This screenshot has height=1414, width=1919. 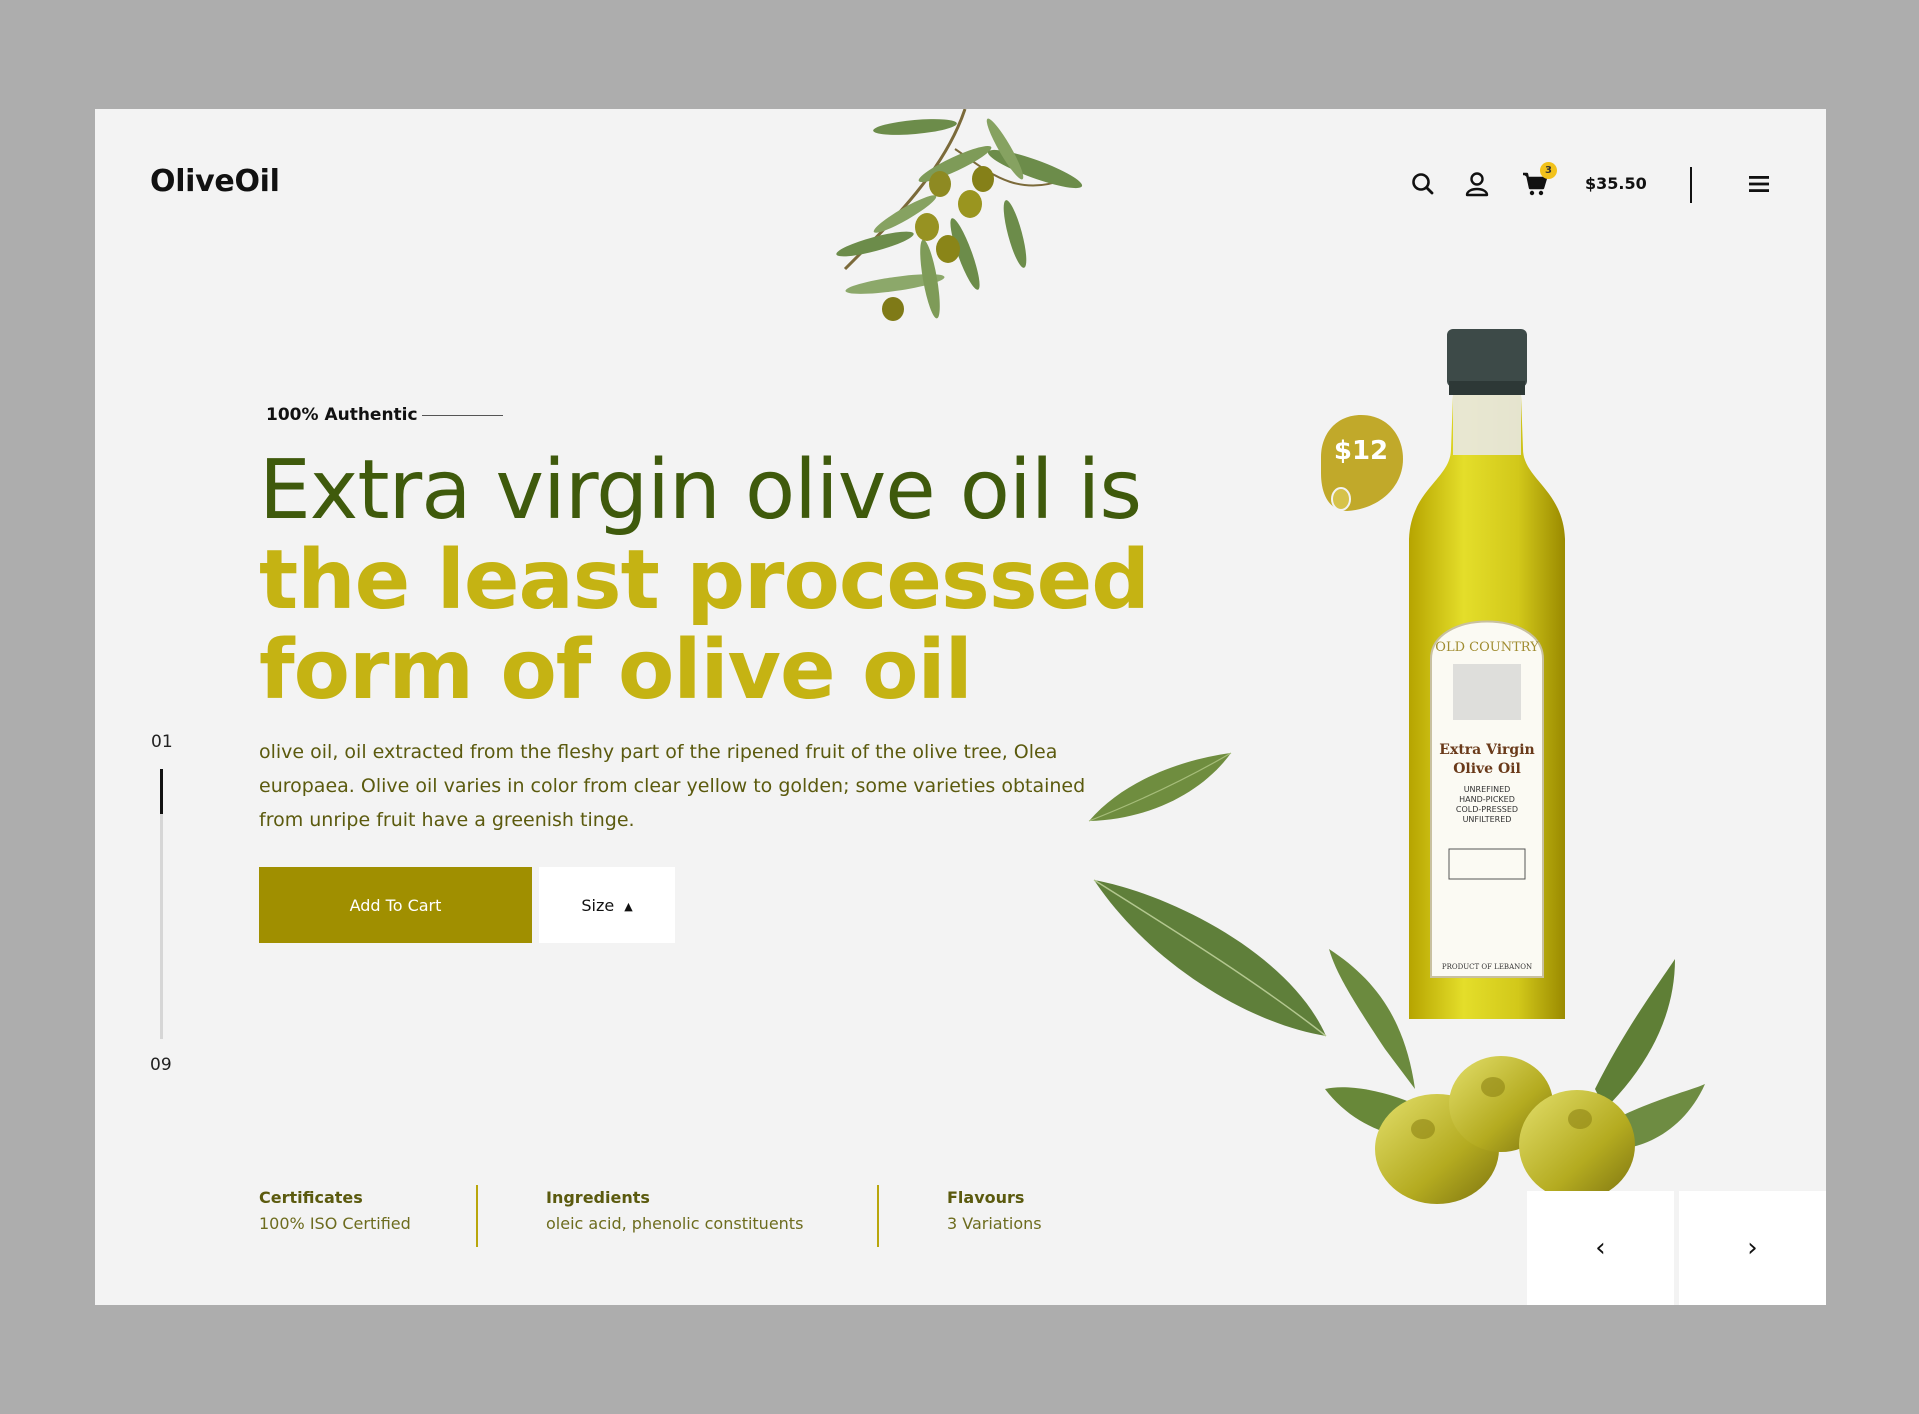 I want to click on info-heading: Certificates, so click(x=311, y=1197).